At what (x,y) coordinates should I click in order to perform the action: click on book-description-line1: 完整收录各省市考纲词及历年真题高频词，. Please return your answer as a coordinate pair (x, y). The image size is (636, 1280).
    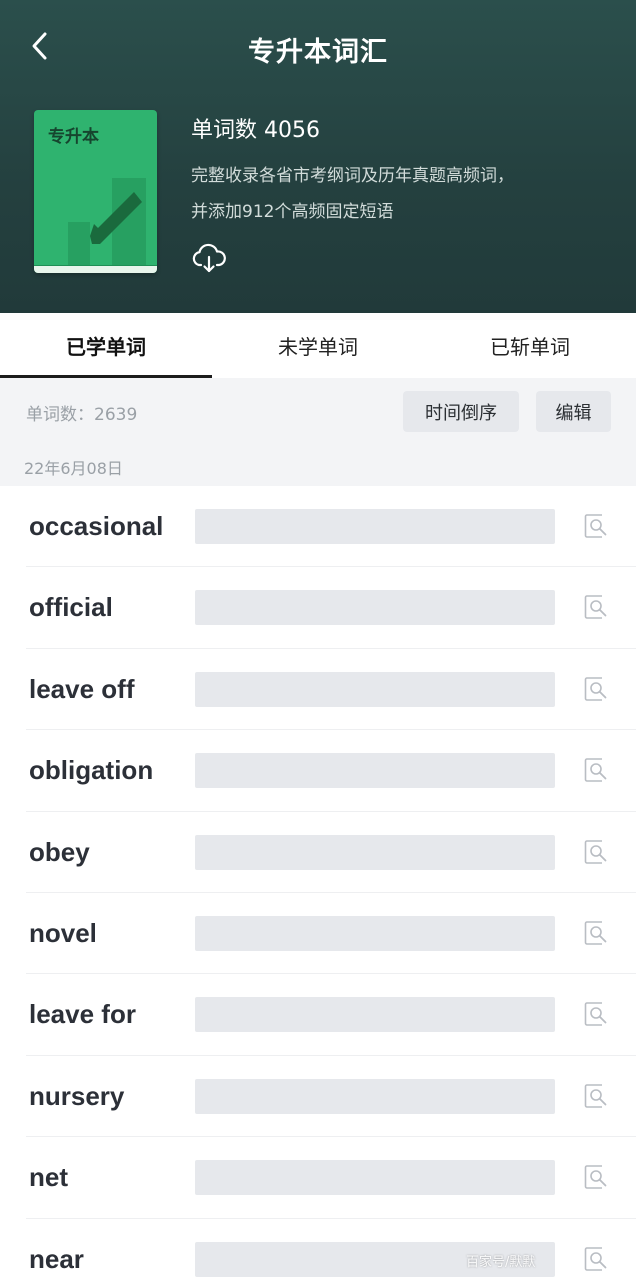
    Looking at the image, I should click on (352, 176).